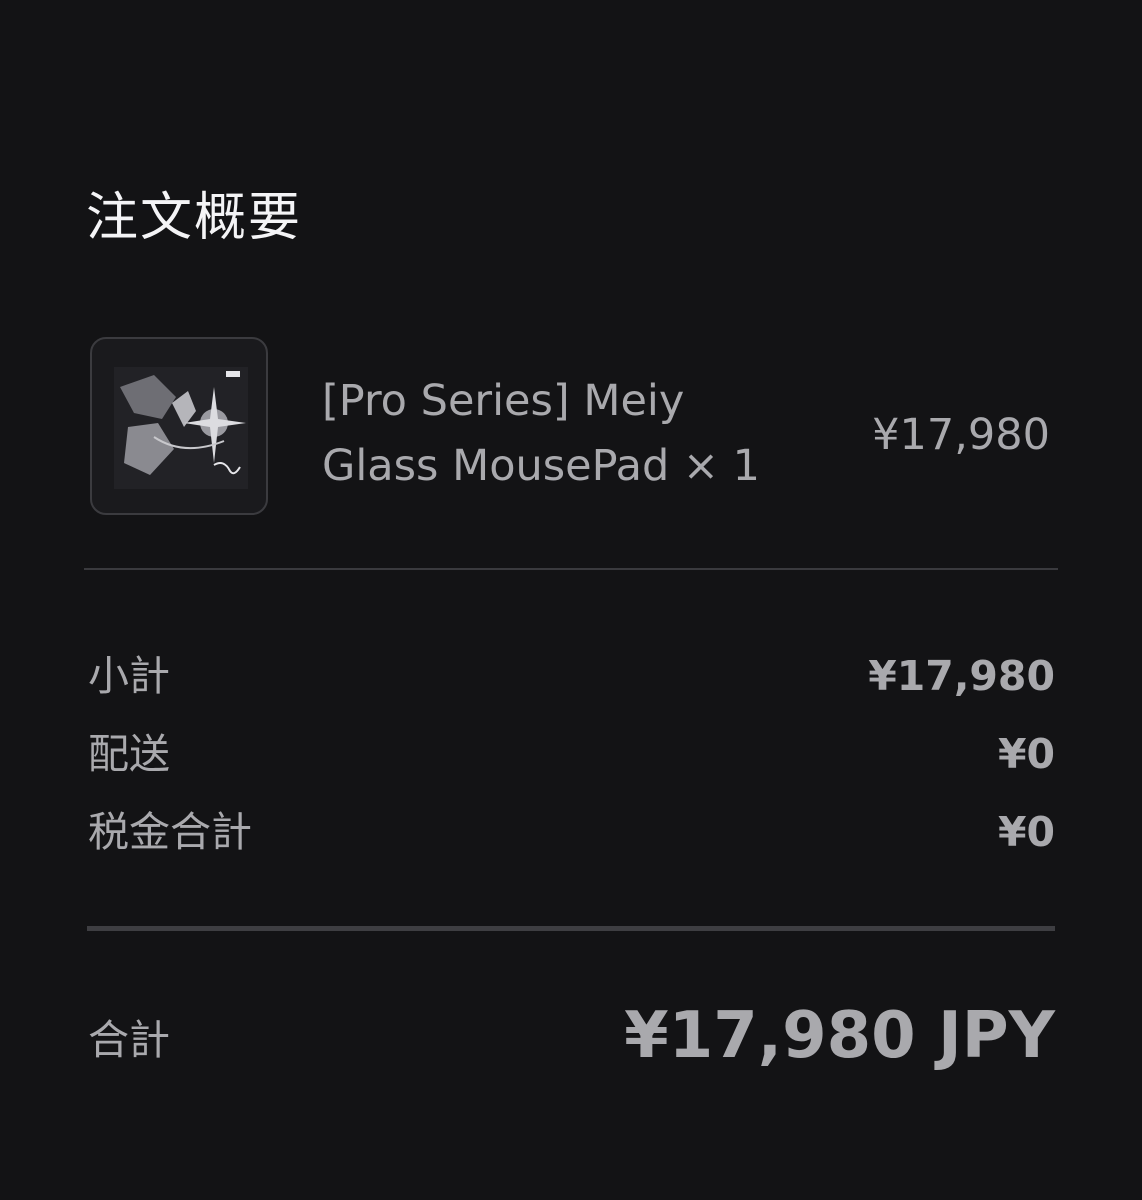  I want to click on total-value: ¥17,980 JPY, so click(839, 1036).